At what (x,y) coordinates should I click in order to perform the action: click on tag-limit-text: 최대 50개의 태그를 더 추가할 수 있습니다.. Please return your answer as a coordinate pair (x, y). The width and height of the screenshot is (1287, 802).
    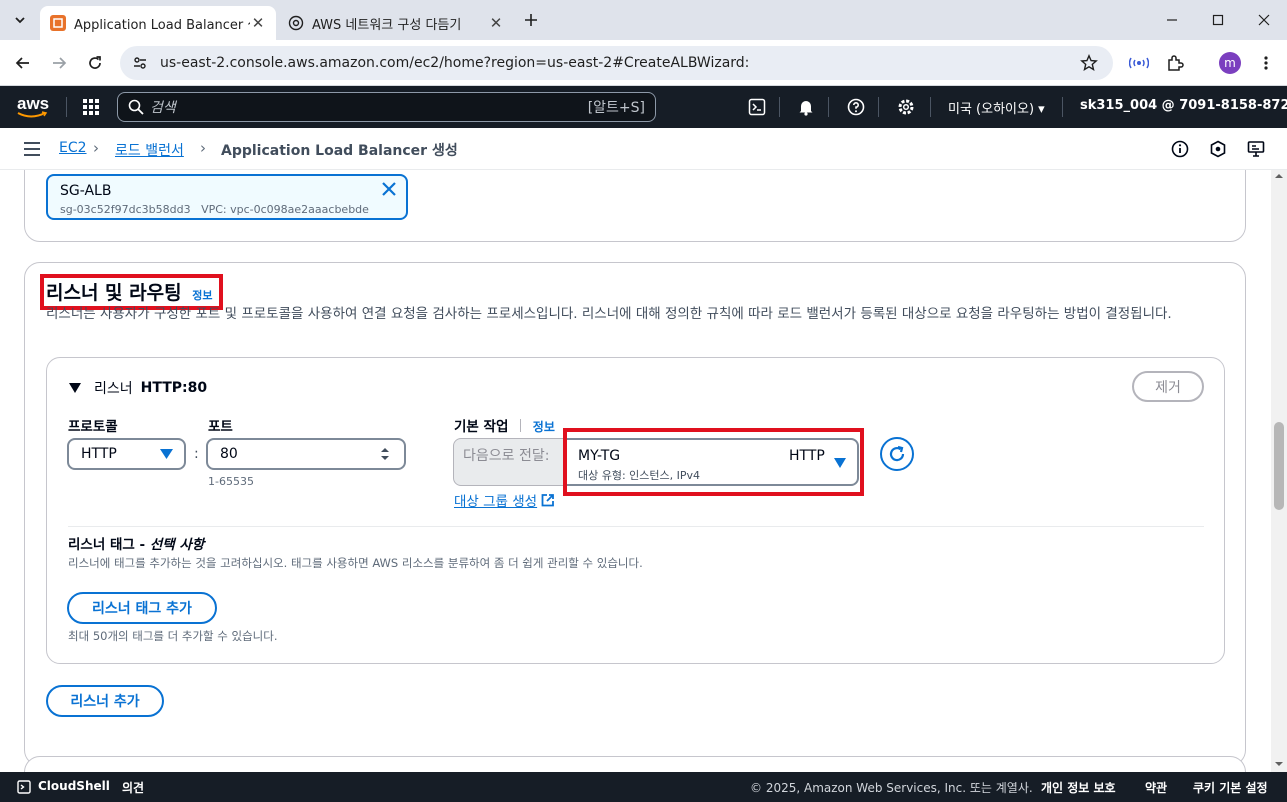
    Looking at the image, I should click on (173, 636).